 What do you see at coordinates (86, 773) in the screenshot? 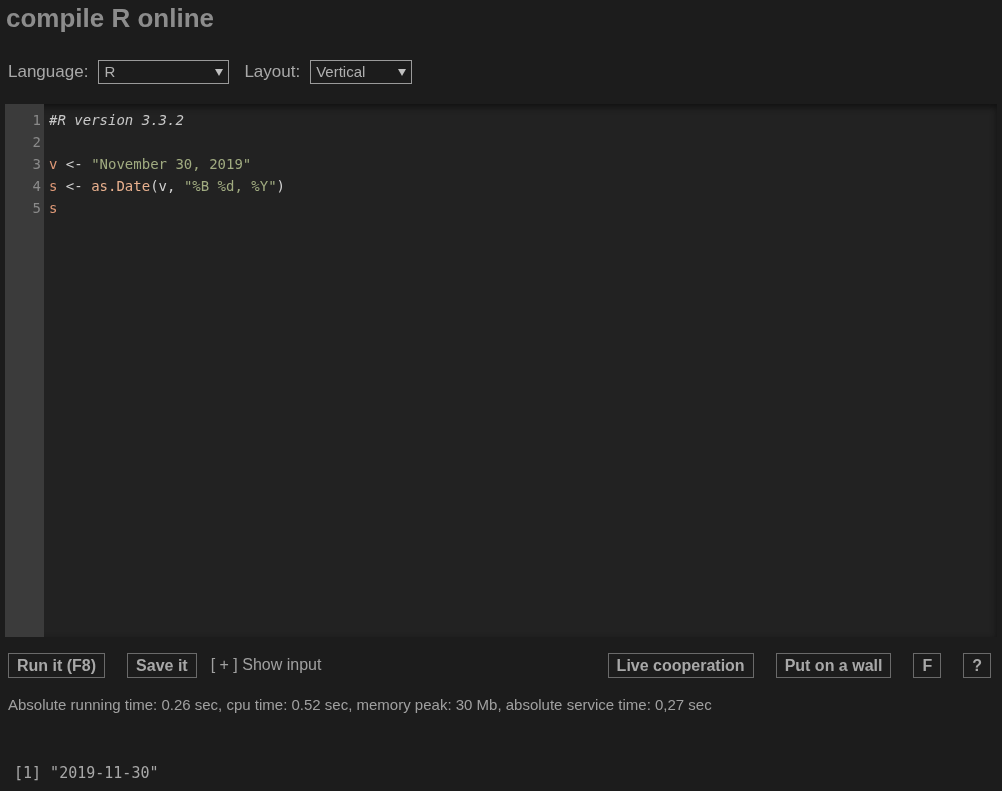
I see `program-output: [1] "2019-11-30"` at bounding box center [86, 773].